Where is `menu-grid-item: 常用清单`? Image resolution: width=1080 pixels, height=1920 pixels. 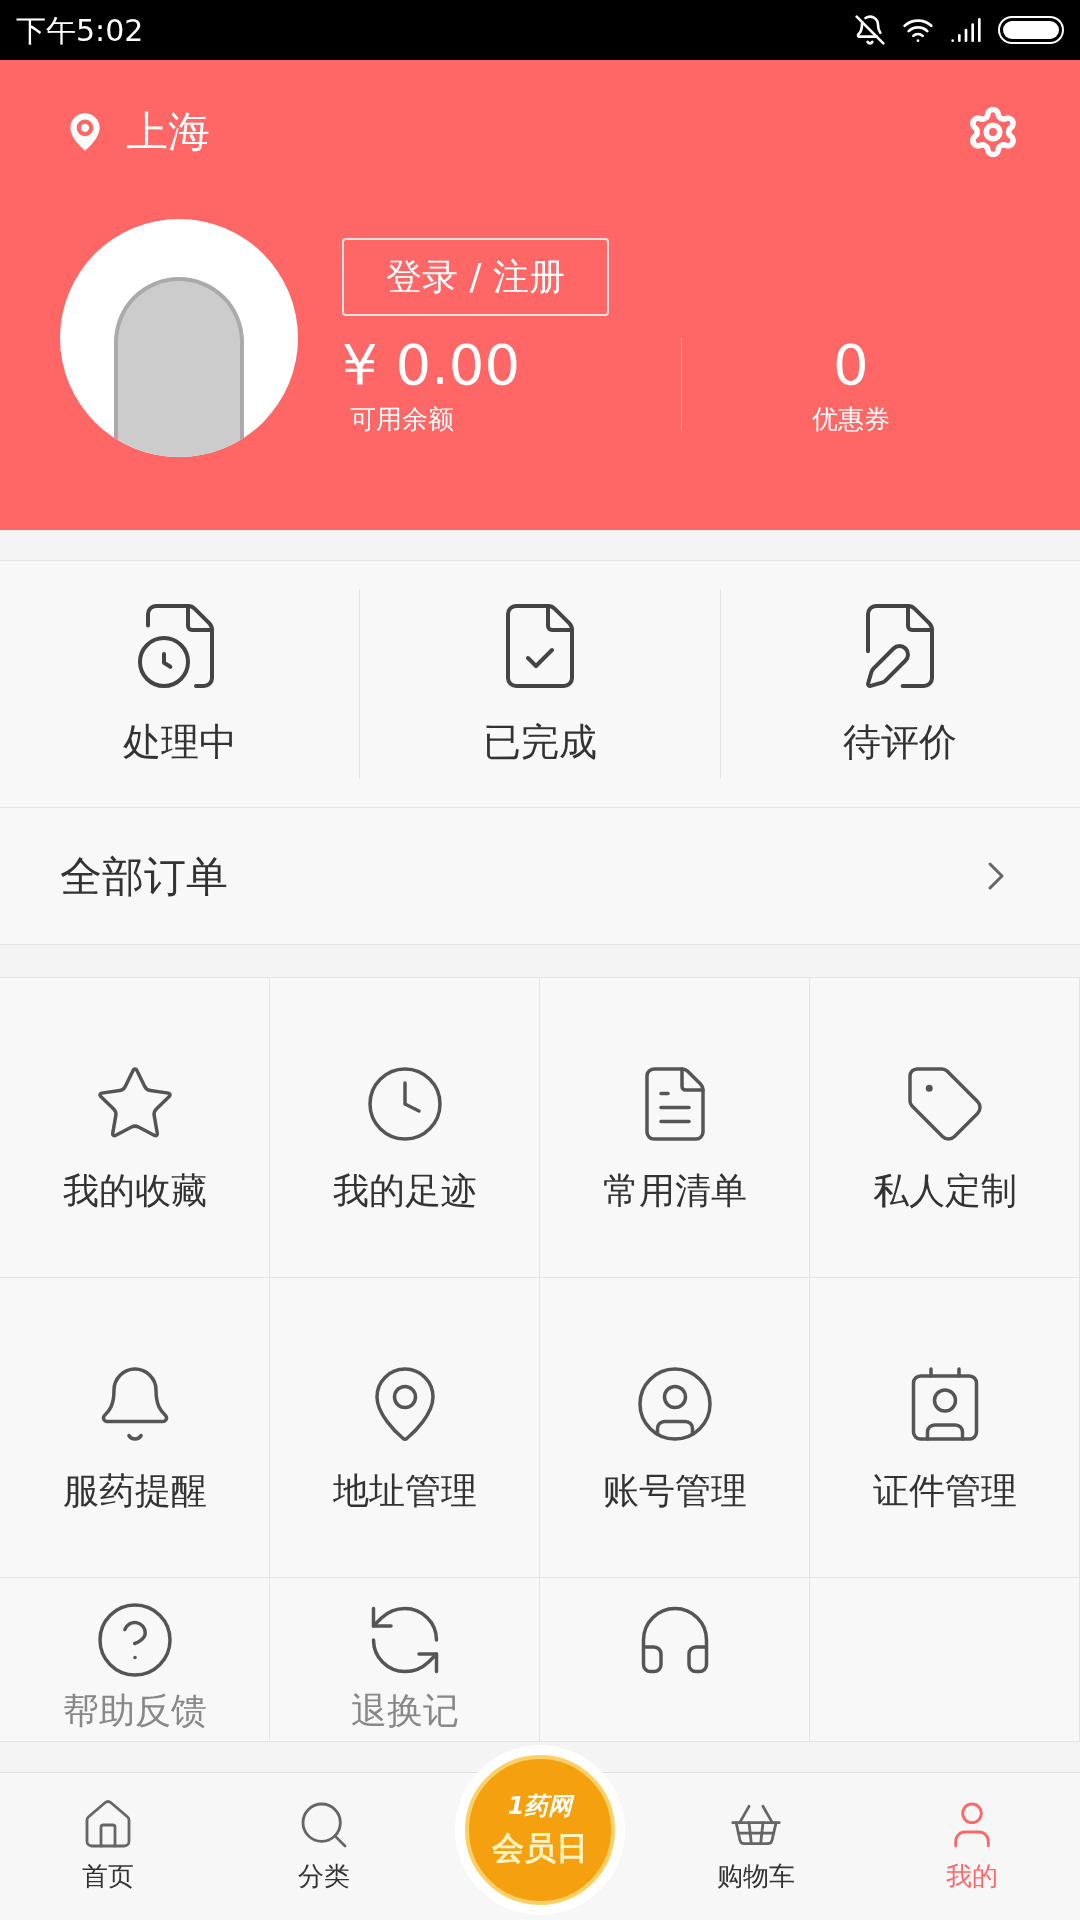 menu-grid-item: 常用清单 is located at coordinates (675, 1128).